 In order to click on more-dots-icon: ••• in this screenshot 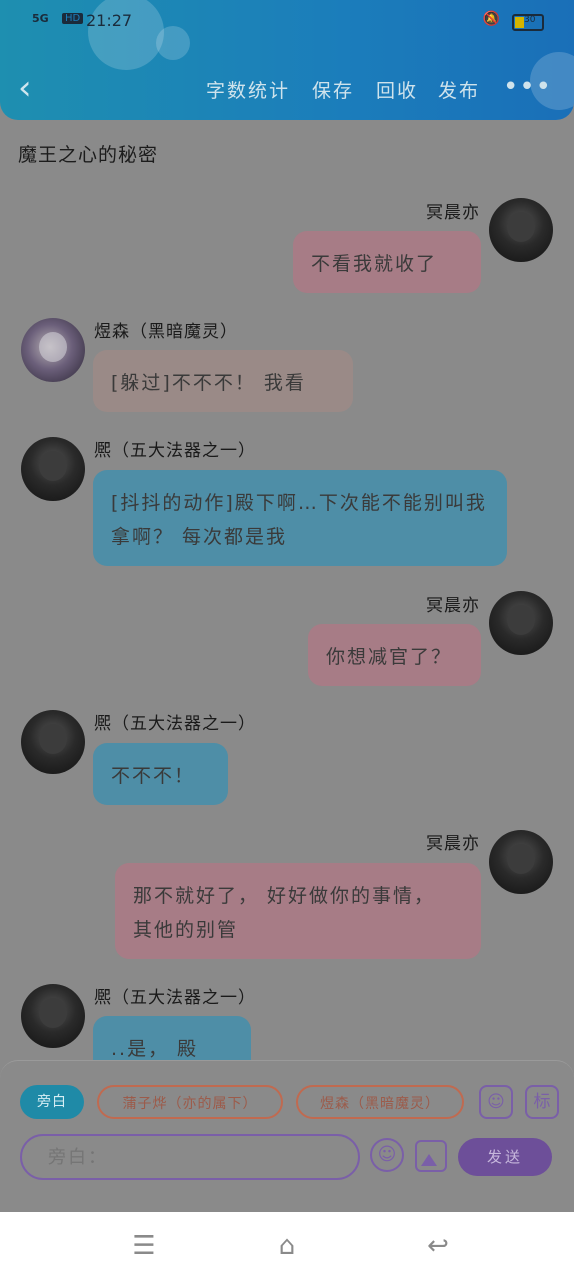, I will do `click(527, 87)`.